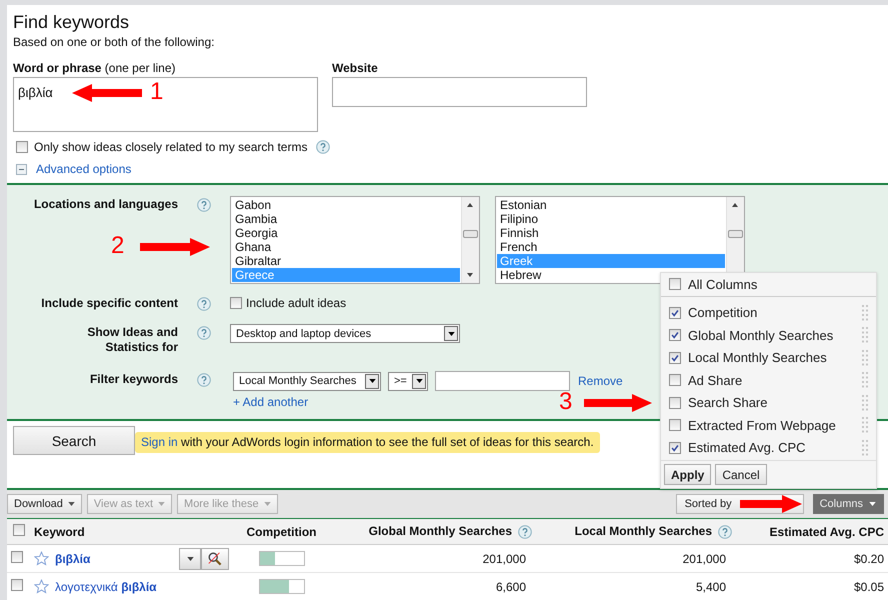  What do you see at coordinates (723, 284) in the screenshot?
I see `menu-item-label: All Columns` at bounding box center [723, 284].